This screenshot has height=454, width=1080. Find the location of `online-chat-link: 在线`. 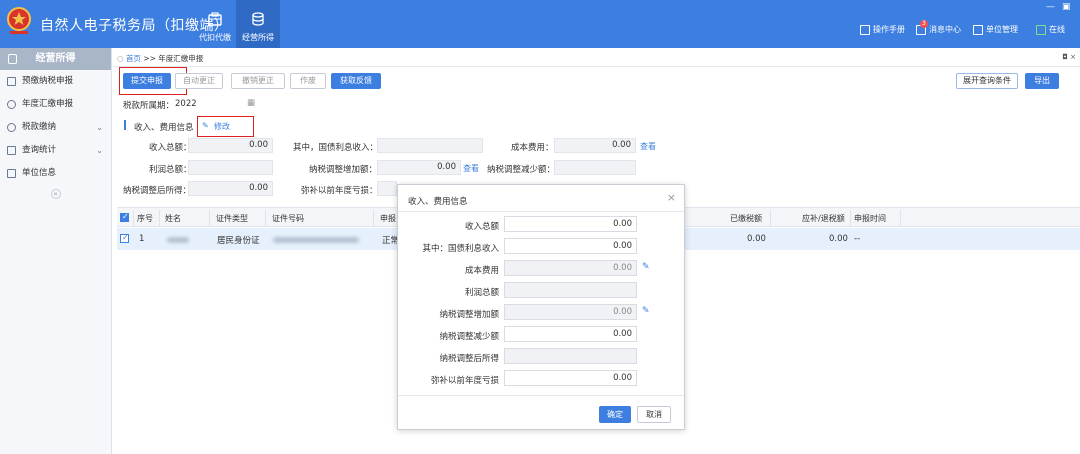

online-chat-link: 在线 is located at coordinates (1050, 29).